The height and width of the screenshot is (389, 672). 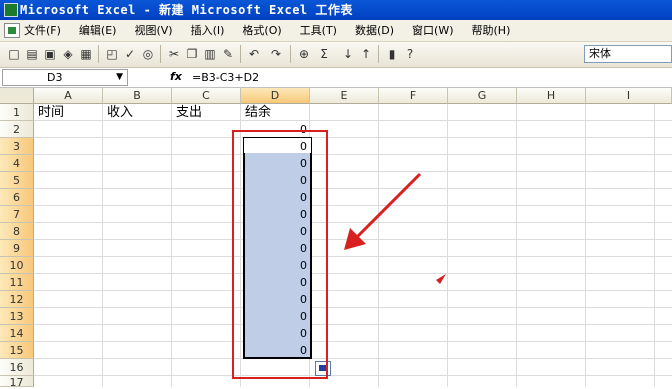 I want to click on help-icon: ?, so click(x=410, y=54).